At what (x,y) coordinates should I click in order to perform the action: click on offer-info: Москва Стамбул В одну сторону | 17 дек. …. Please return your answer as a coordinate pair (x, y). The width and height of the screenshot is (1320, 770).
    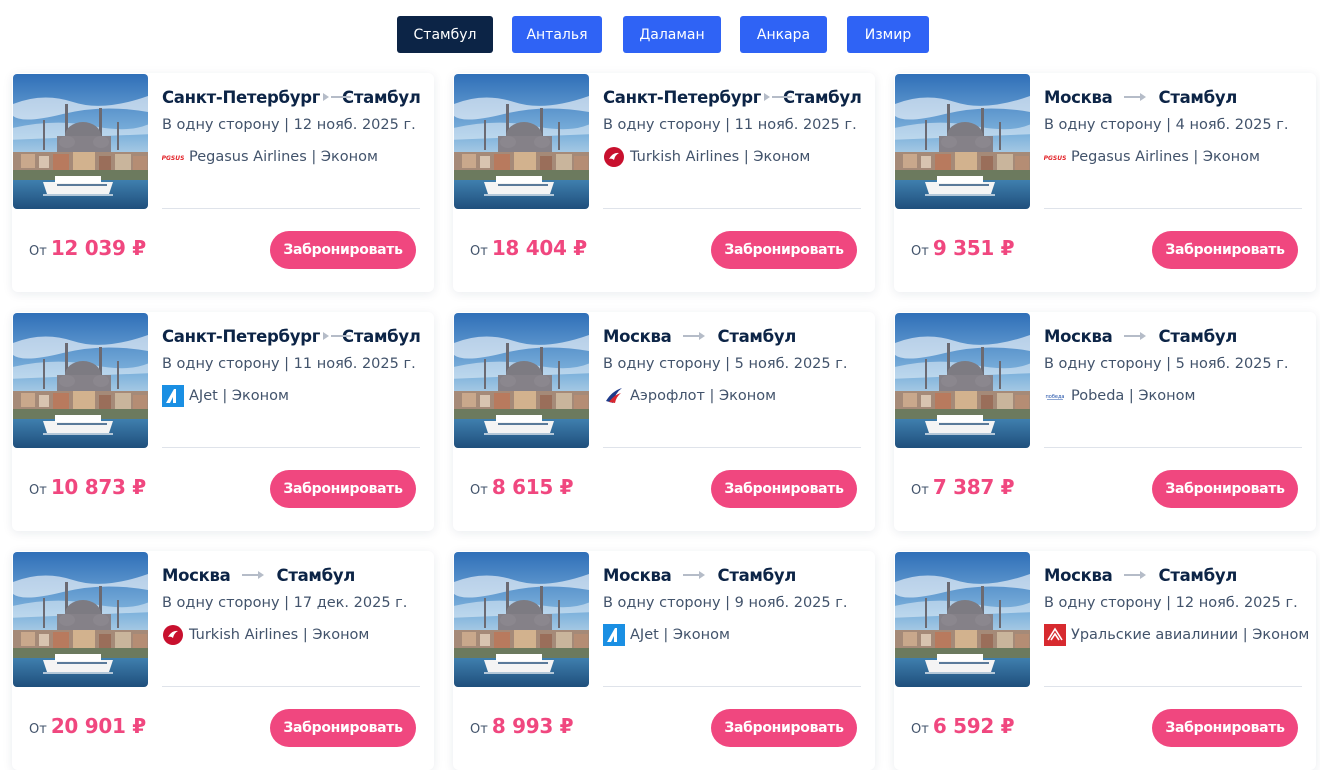
    Looking at the image, I should click on (291, 604).